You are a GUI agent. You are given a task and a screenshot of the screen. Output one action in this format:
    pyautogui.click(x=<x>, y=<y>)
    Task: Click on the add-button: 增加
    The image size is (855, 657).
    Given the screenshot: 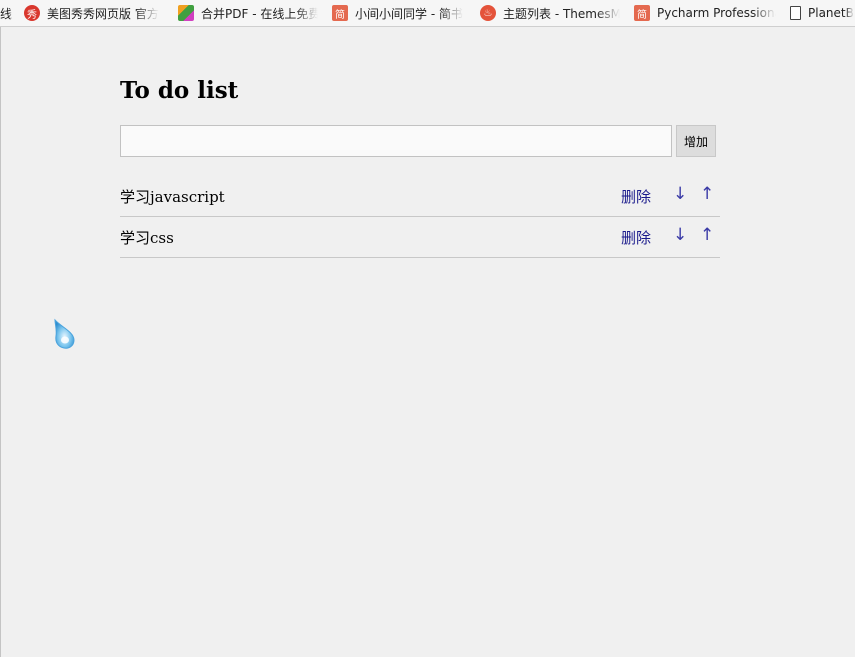 What is the action you would take?
    pyautogui.click(x=696, y=141)
    